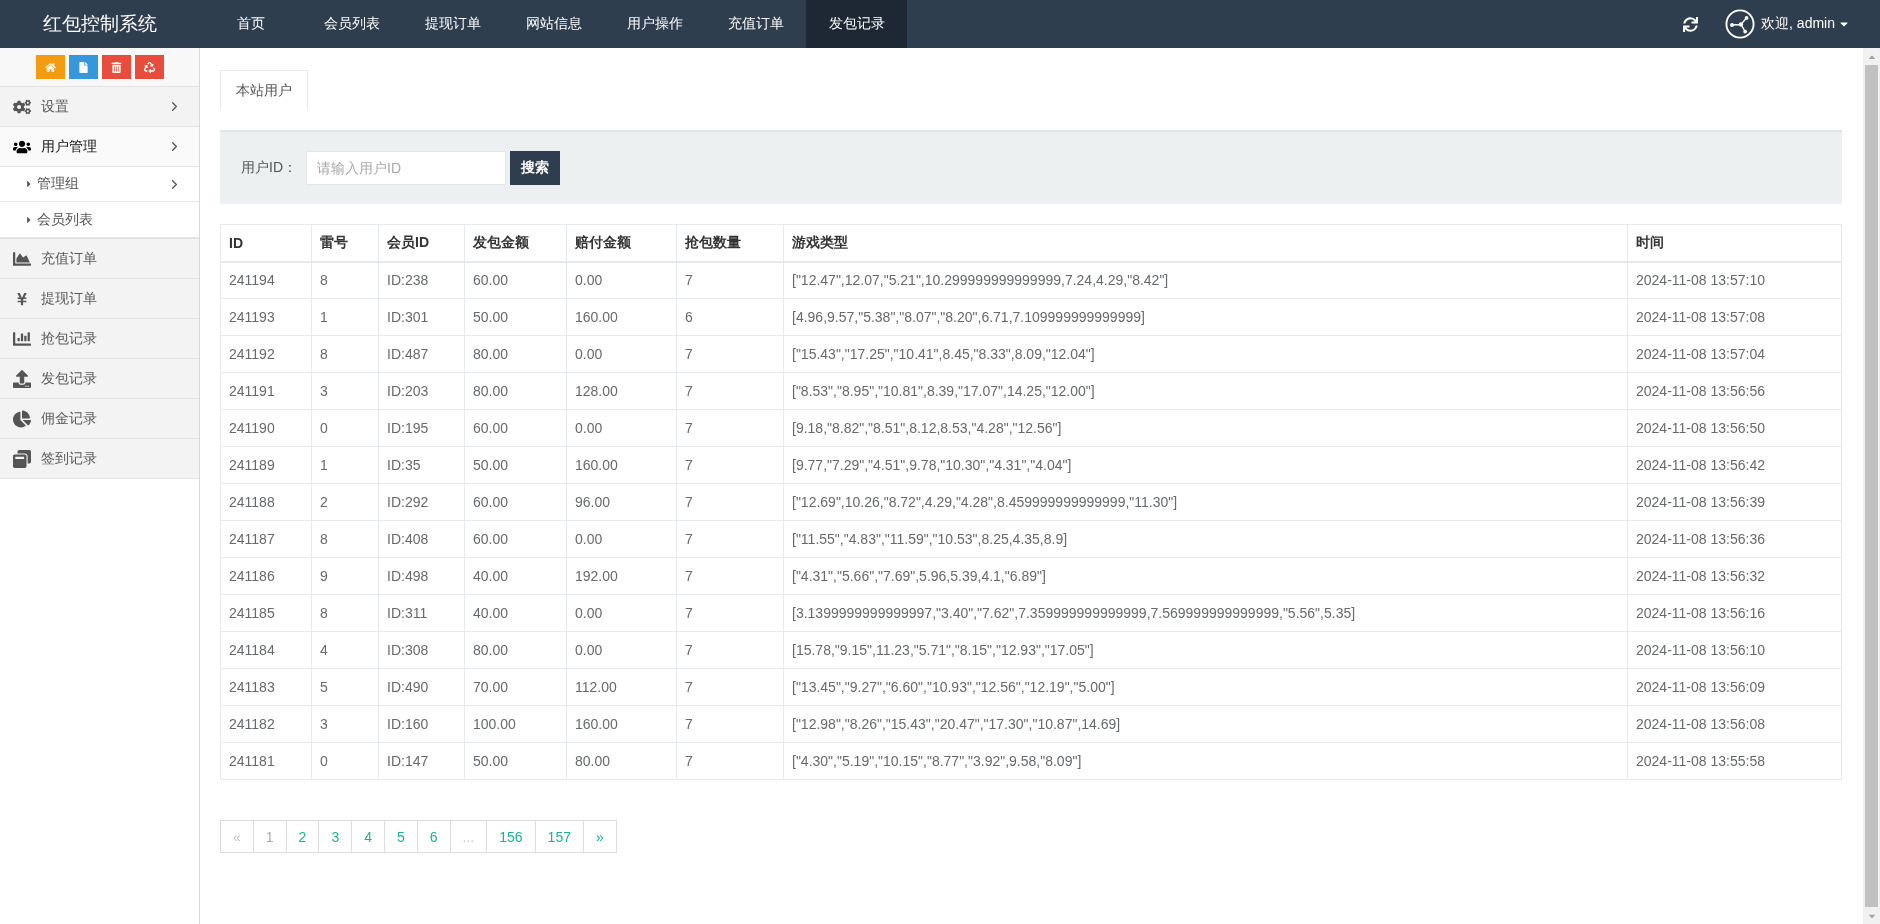 This screenshot has height=924, width=1880. Describe the element at coordinates (1805, 24) in the screenshot. I see `user-menu: 欢迎, admin` at that location.